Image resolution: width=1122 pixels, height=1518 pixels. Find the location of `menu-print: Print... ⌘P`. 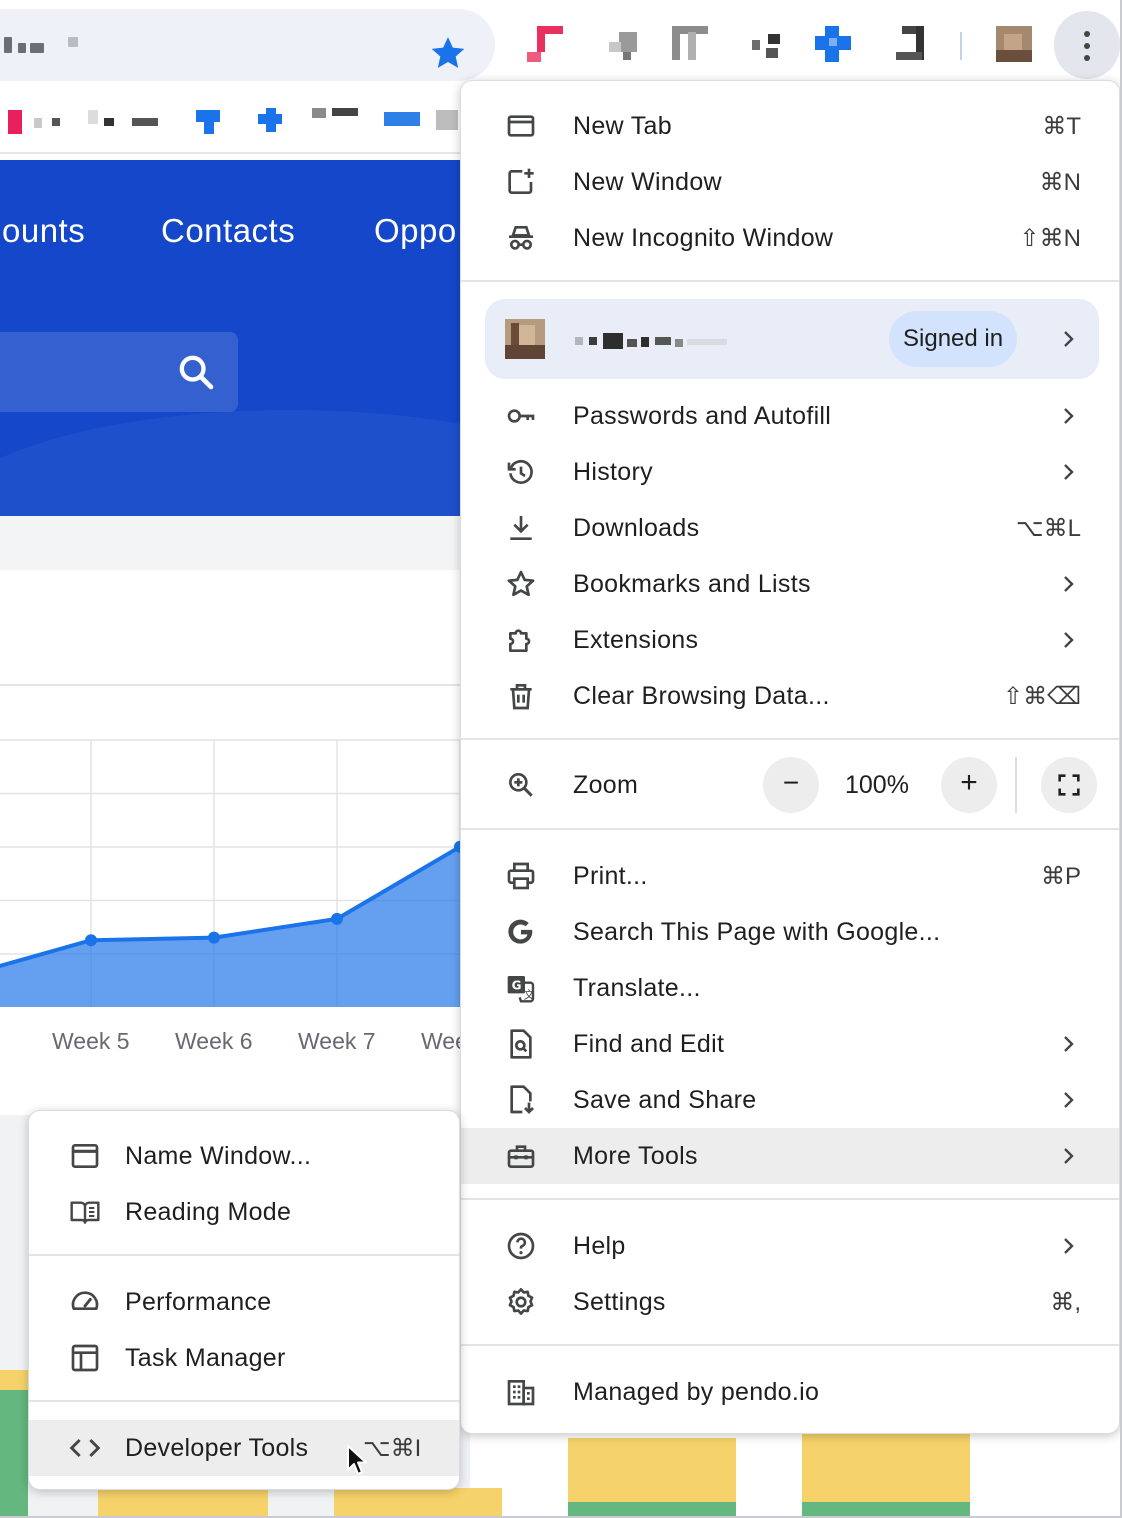

menu-print: Print... ⌘P is located at coordinates (790, 876).